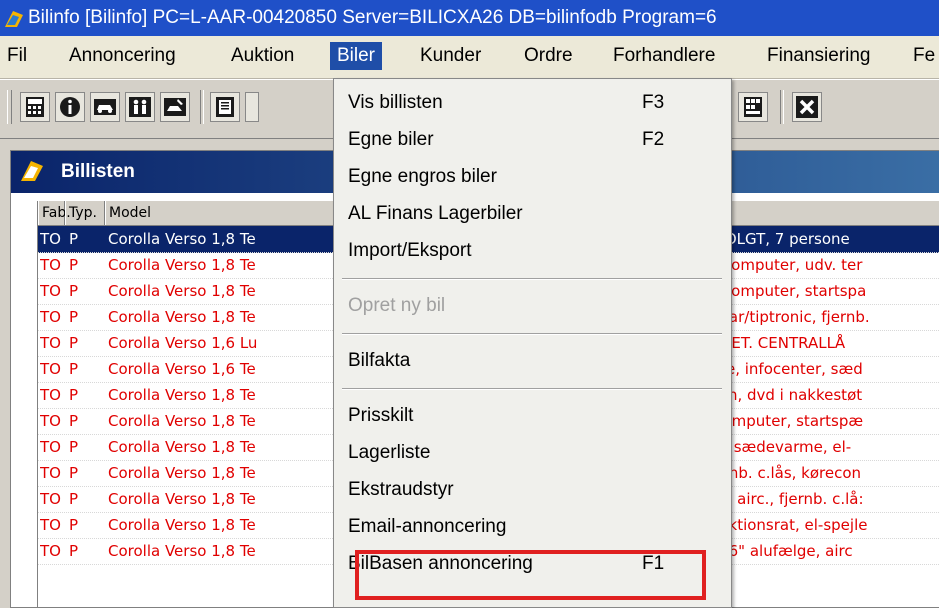  I want to click on partial-icon, so click(252, 107).